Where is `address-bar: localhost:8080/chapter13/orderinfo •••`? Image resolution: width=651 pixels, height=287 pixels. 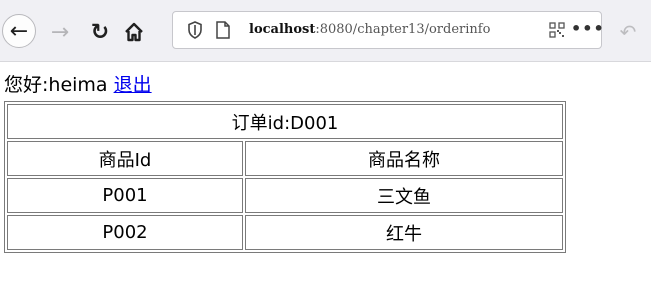 address-bar: localhost:8080/chapter13/orderinfo ••• is located at coordinates (388, 30).